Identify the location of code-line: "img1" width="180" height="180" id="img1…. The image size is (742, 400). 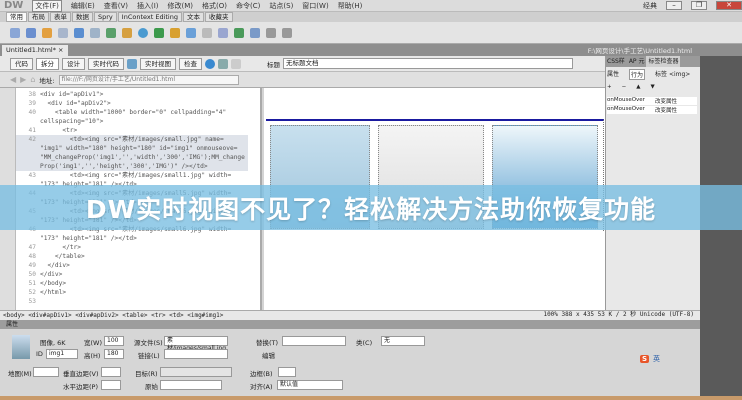
(132, 148).